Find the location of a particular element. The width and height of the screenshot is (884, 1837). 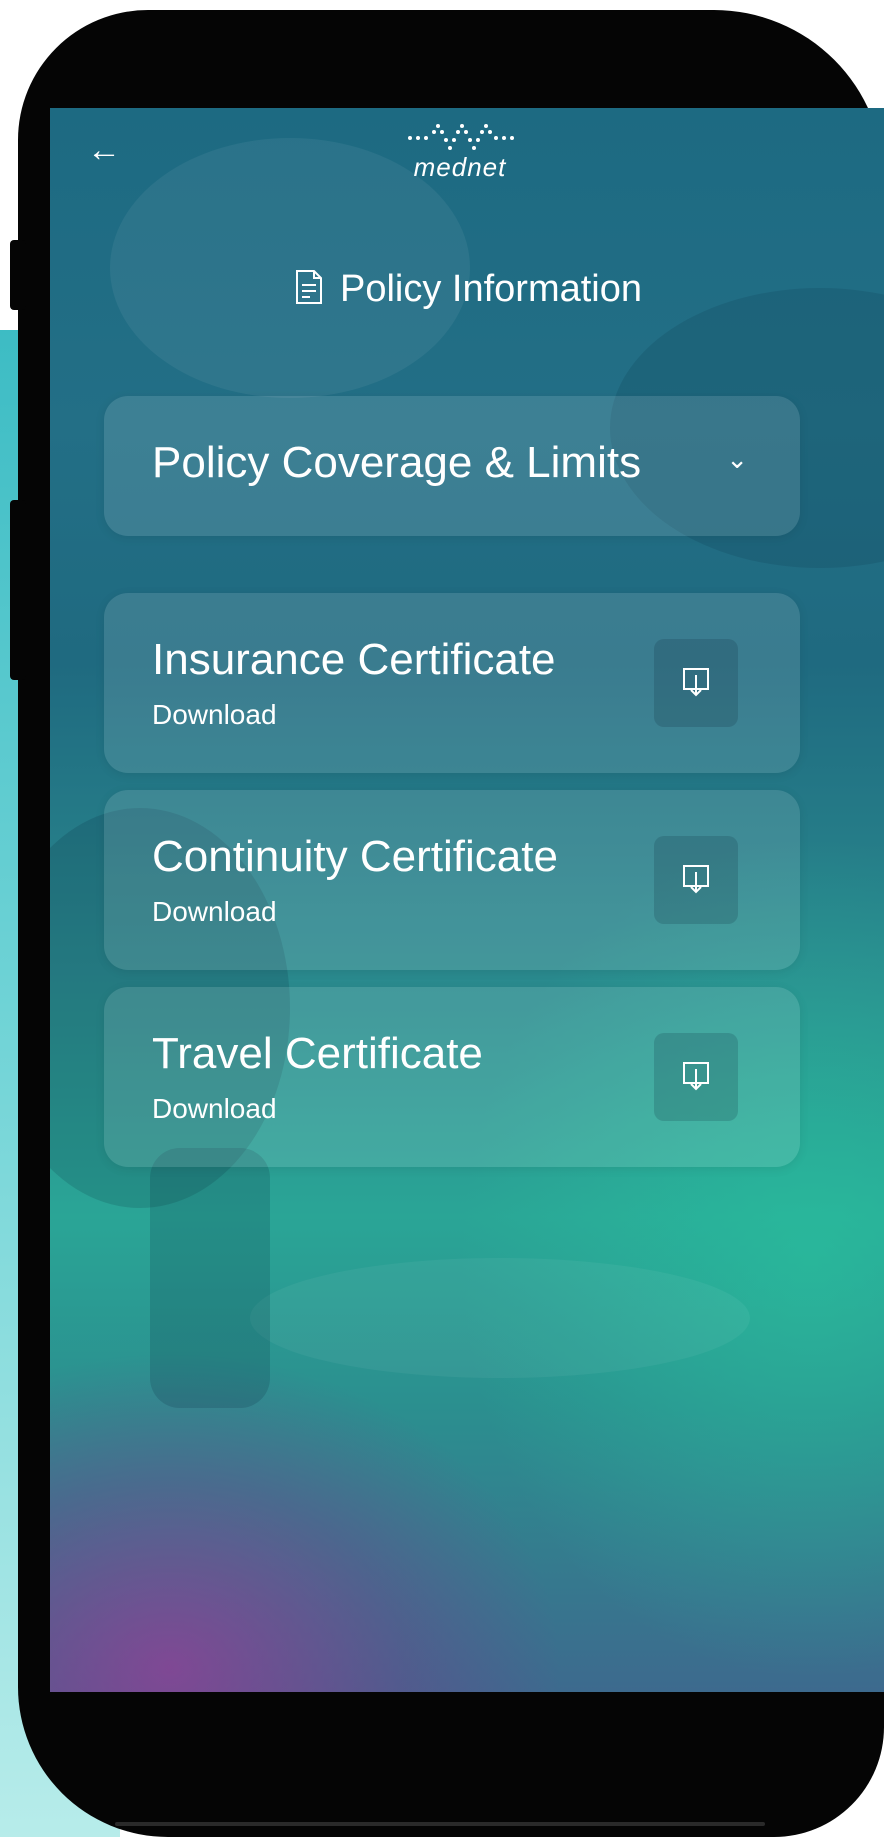

mednet-logo: mednet is located at coordinates (460, 158).